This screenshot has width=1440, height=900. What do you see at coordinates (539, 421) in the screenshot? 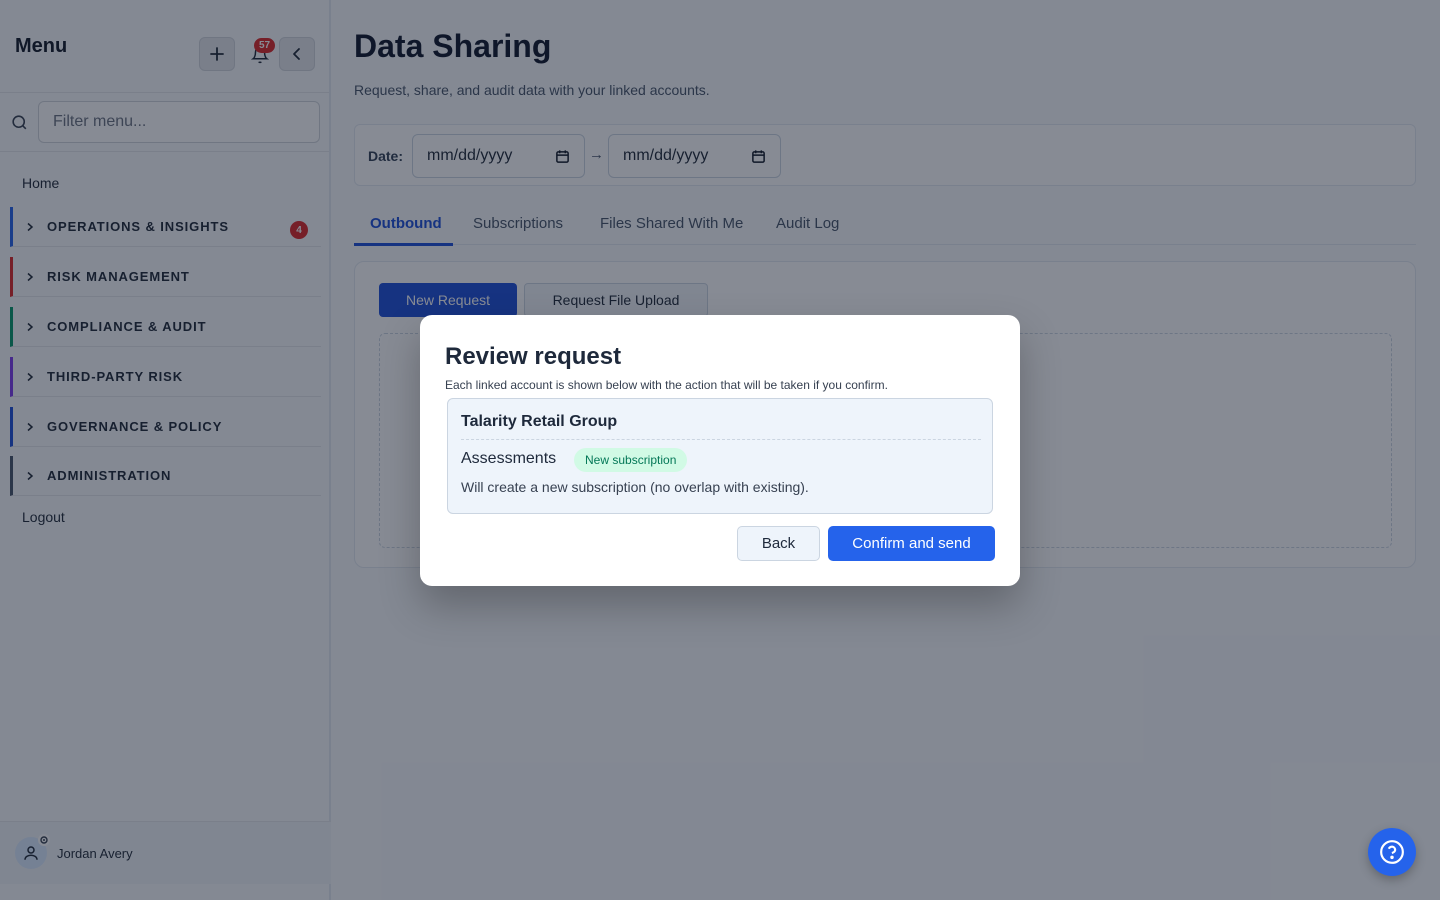
I see `account-name: Talarity Retail Group` at bounding box center [539, 421].